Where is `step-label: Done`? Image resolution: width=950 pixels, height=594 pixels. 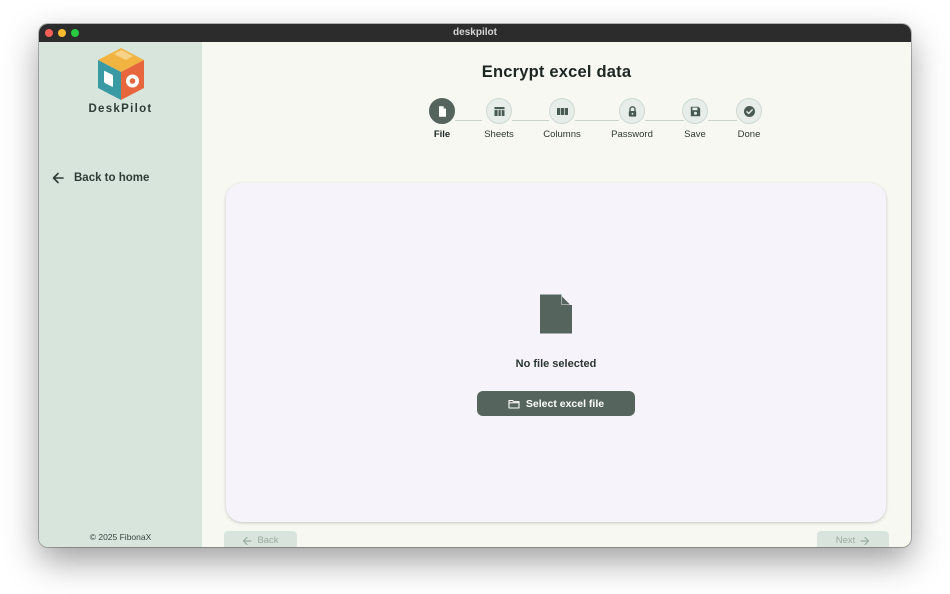
step-label: Done is located at coordinates (749, 134).